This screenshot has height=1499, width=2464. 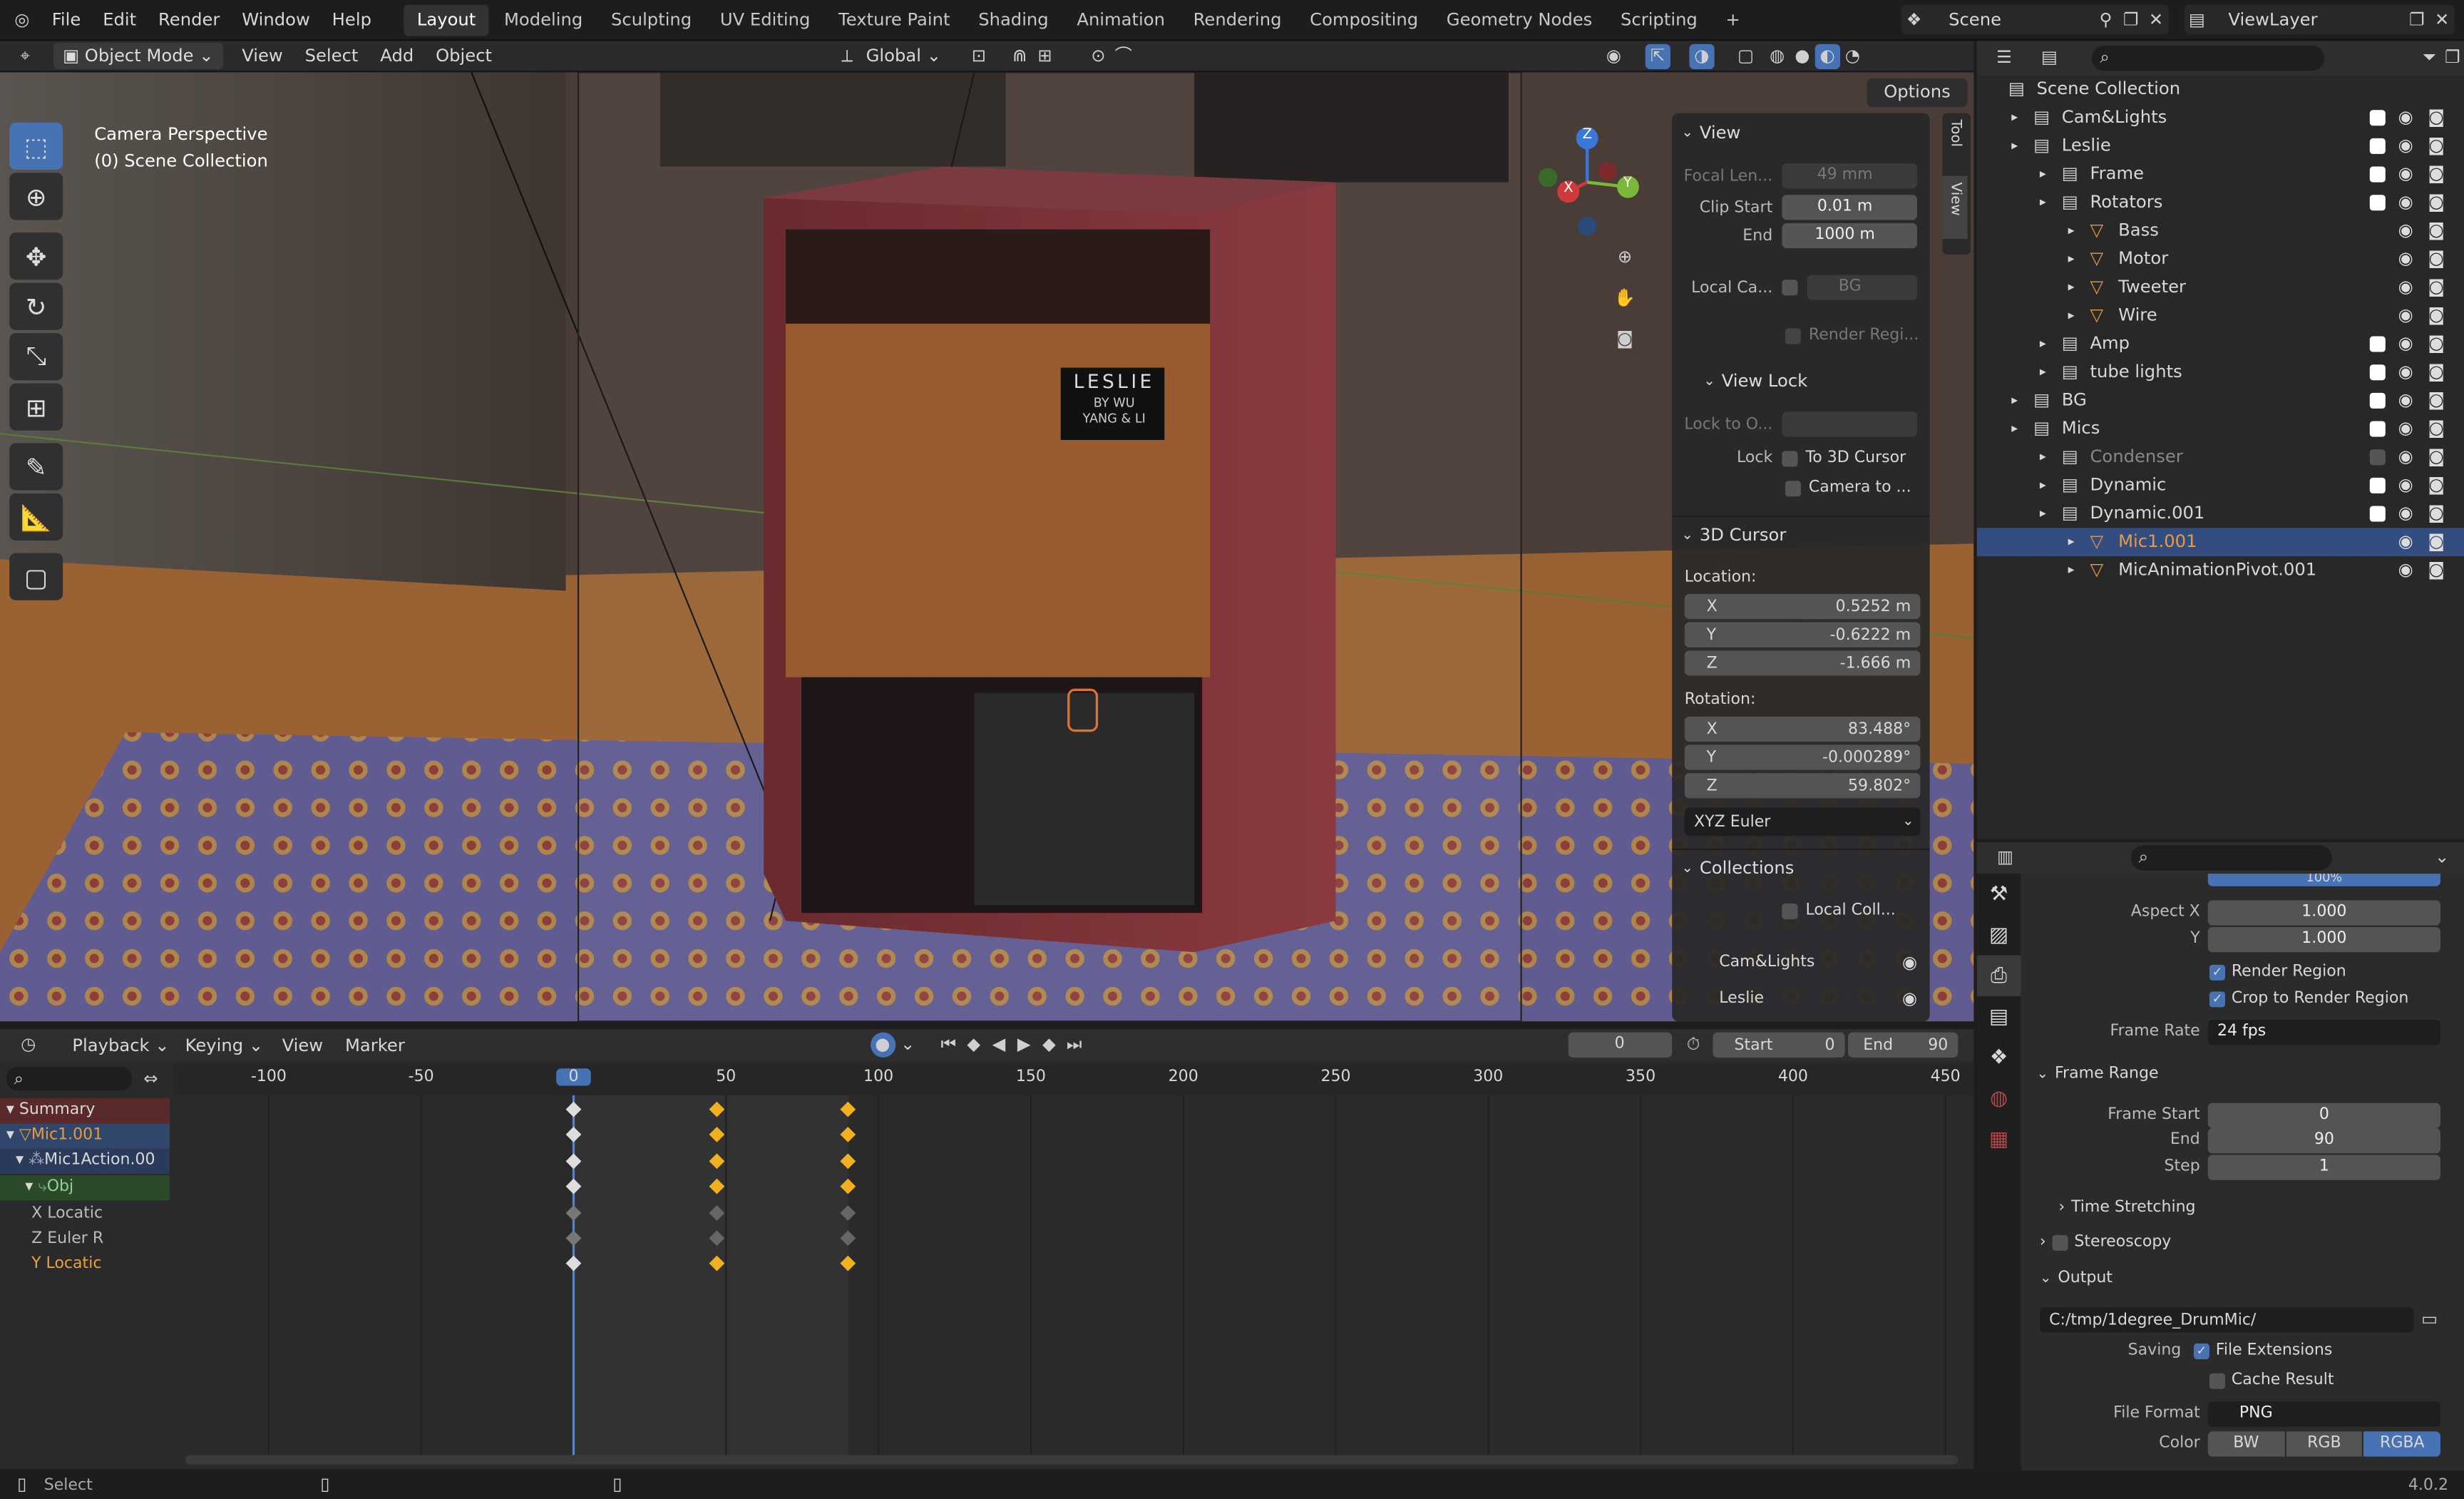 I want to click on rotate-tool-icon: ↻, so click(x=36, y=306).